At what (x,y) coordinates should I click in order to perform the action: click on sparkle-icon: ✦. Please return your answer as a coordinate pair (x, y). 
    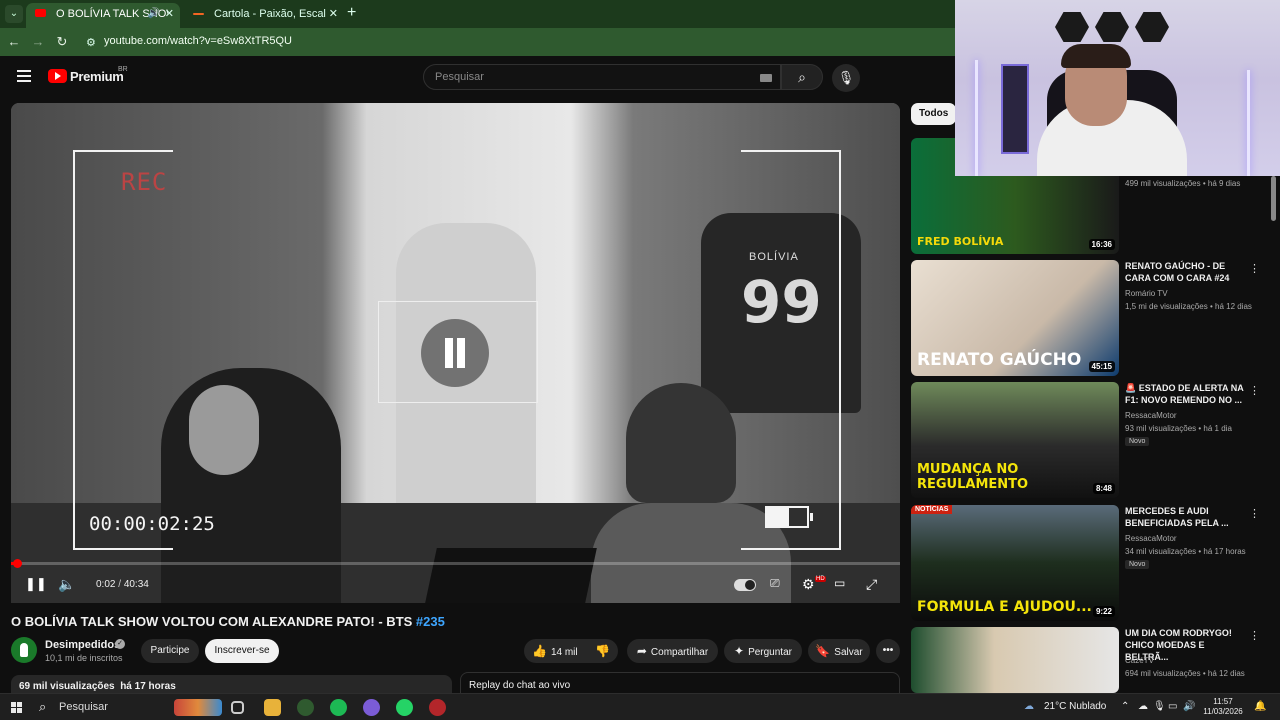
    Looking at the image, I should click on (739, 651).